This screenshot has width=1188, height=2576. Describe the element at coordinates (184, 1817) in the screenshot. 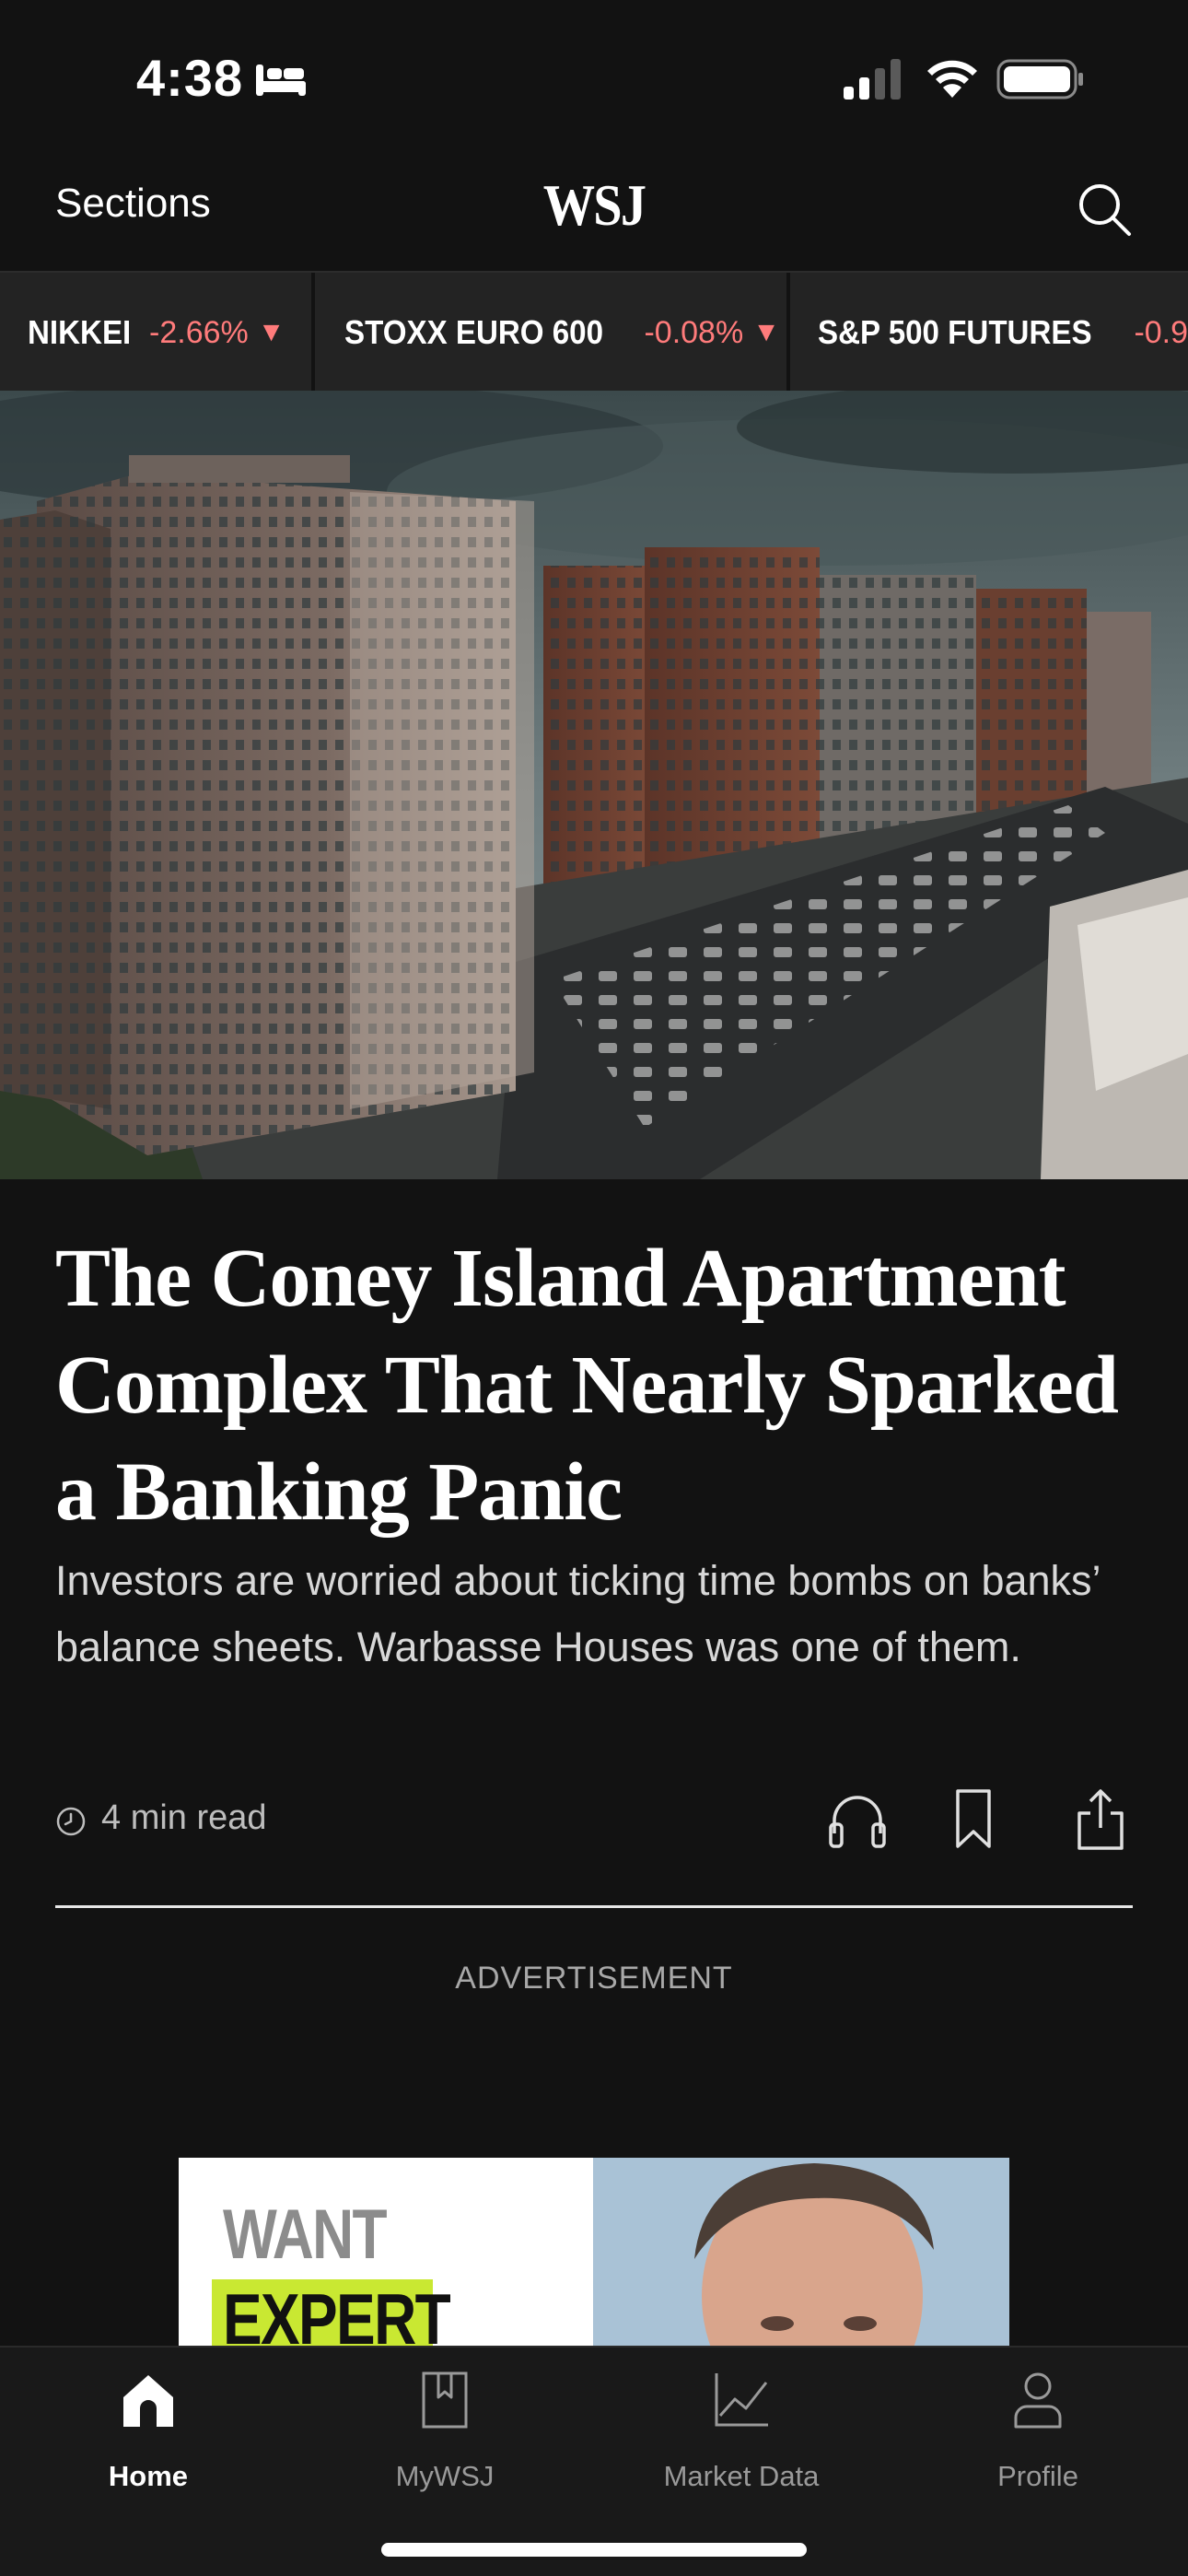

I see `read-time: 4 min read` at that location.